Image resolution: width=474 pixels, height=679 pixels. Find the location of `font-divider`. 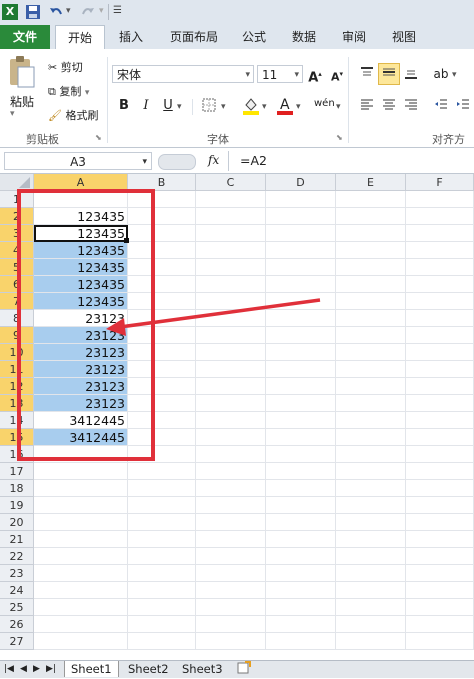

font-divider is located at coordinates (192, 107).